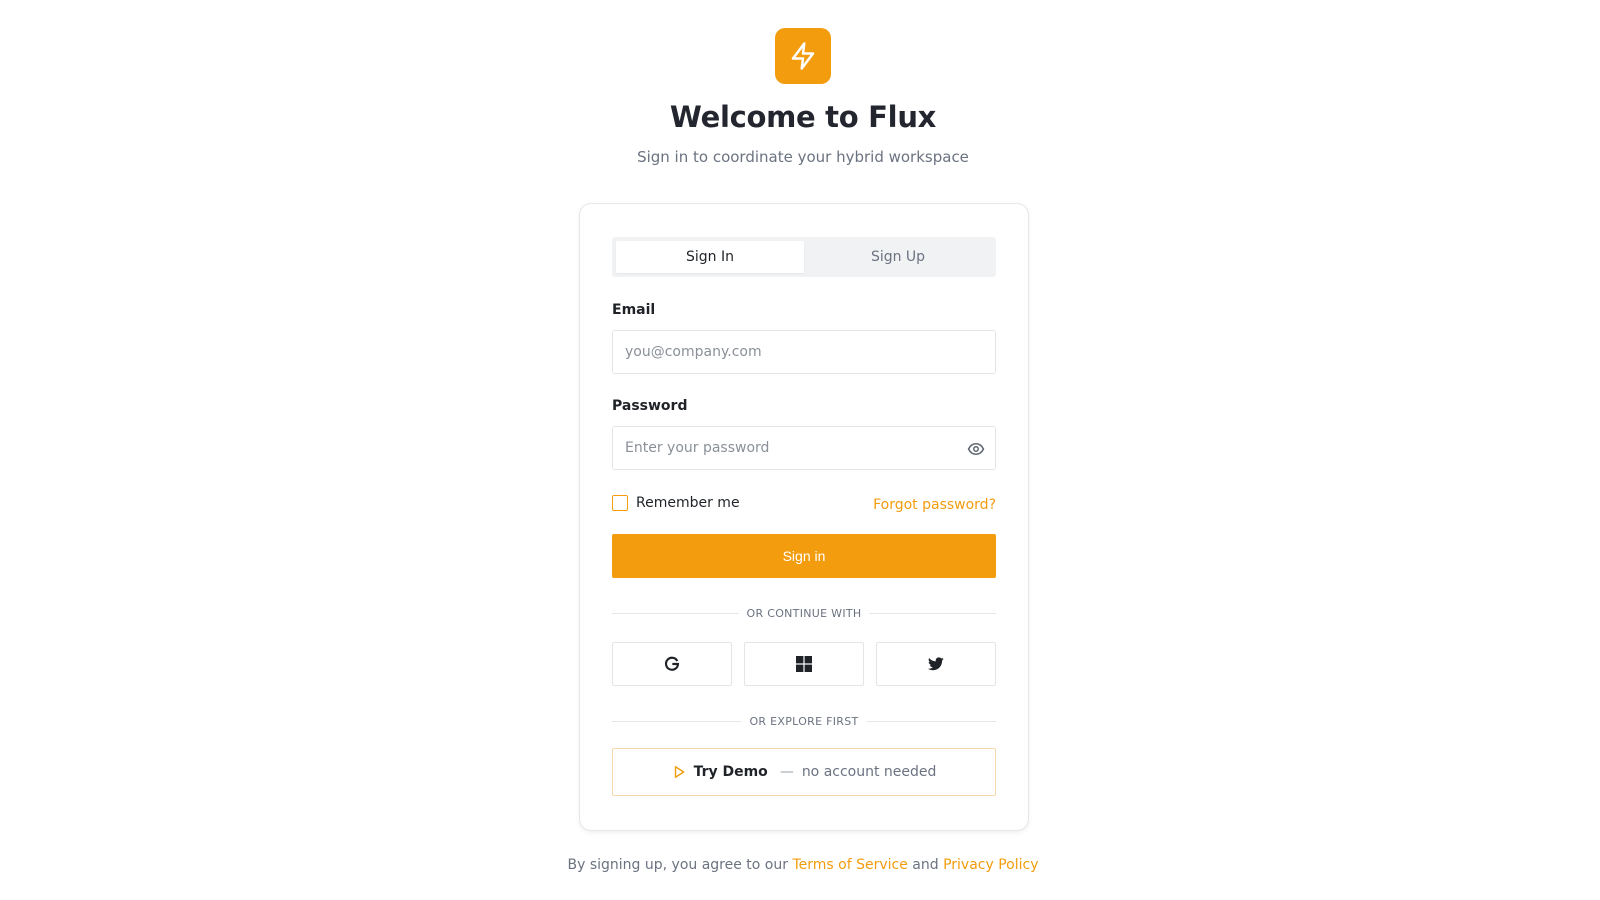  Describe the element at coordinates (898, 257) in the screenshot. I see `tab-sign-up: Sign Up` at that location.